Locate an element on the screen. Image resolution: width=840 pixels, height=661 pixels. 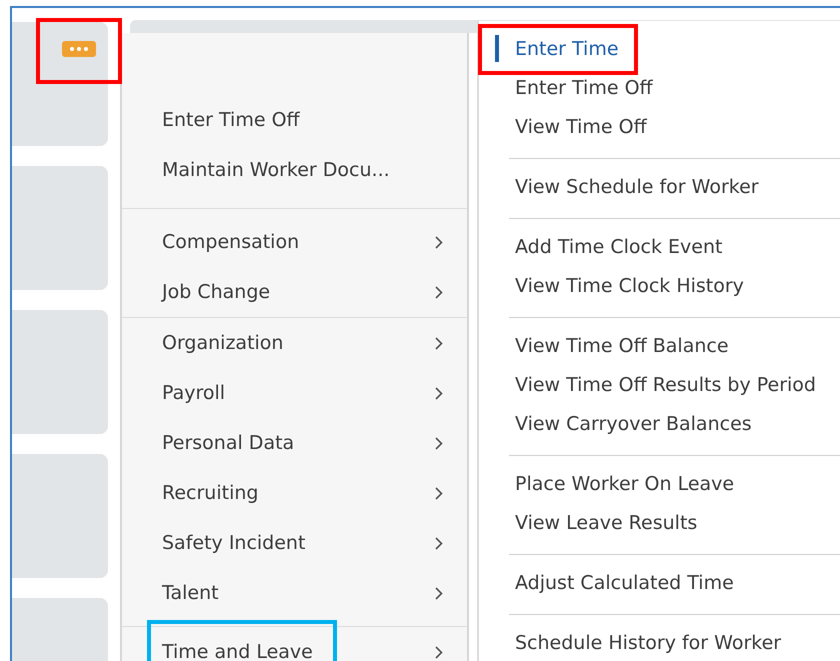
submenu-item: Adjust Calculated Time is located at coordinates (621, 583).